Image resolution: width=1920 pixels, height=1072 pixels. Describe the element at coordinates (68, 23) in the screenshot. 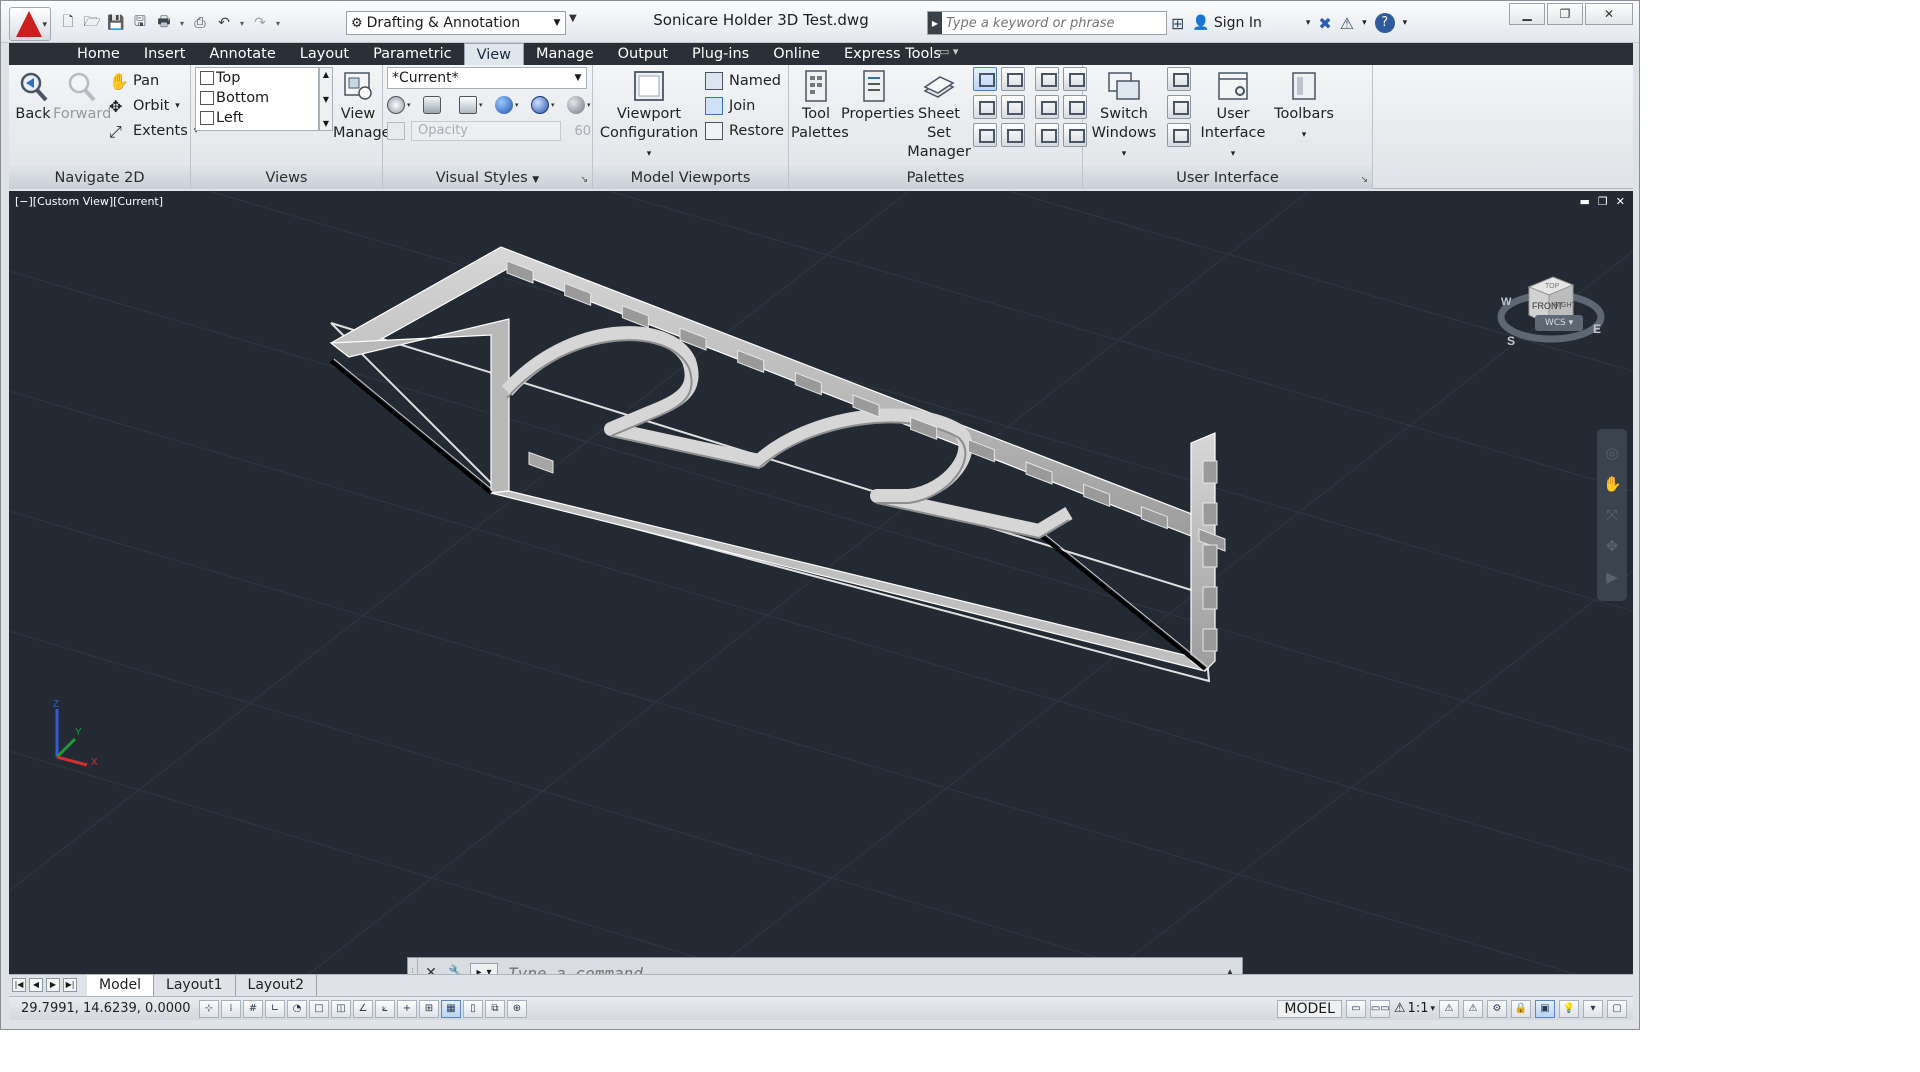

I see `new-file-icon: 🗋` at that location.